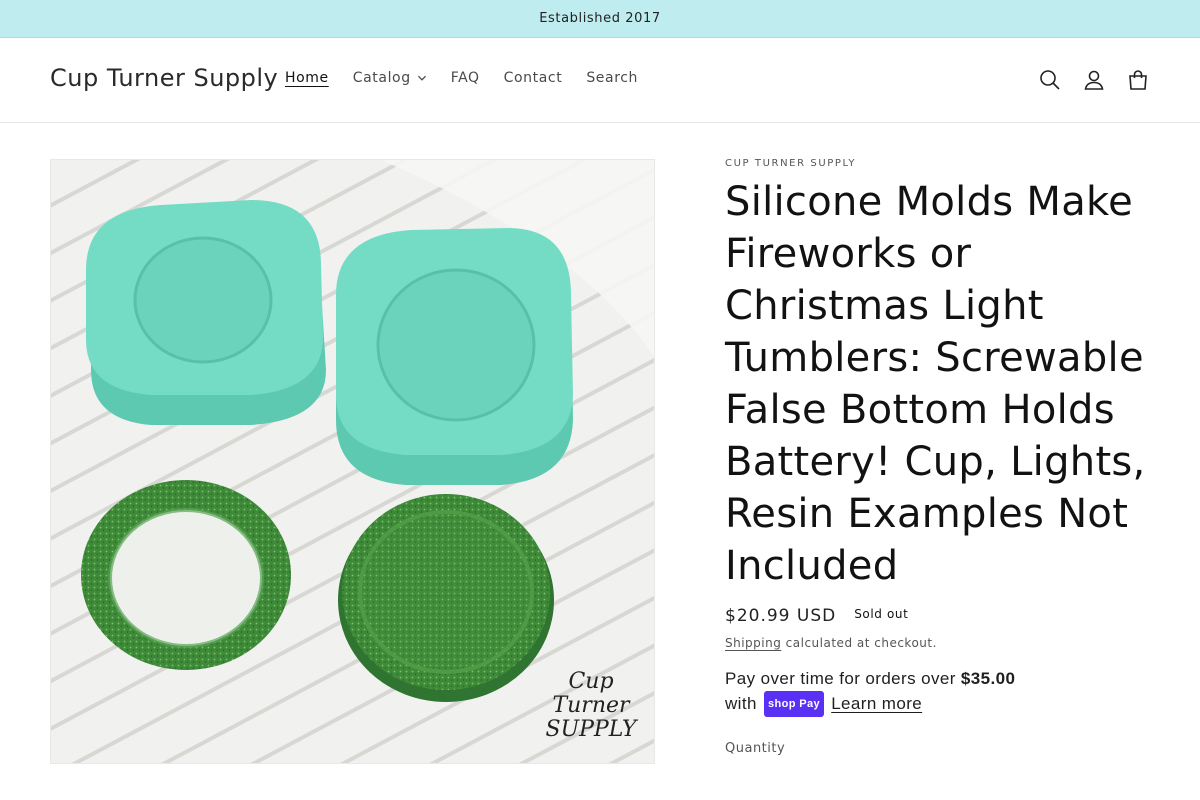  I want to click on nav-home: Home, so click(307, 78).